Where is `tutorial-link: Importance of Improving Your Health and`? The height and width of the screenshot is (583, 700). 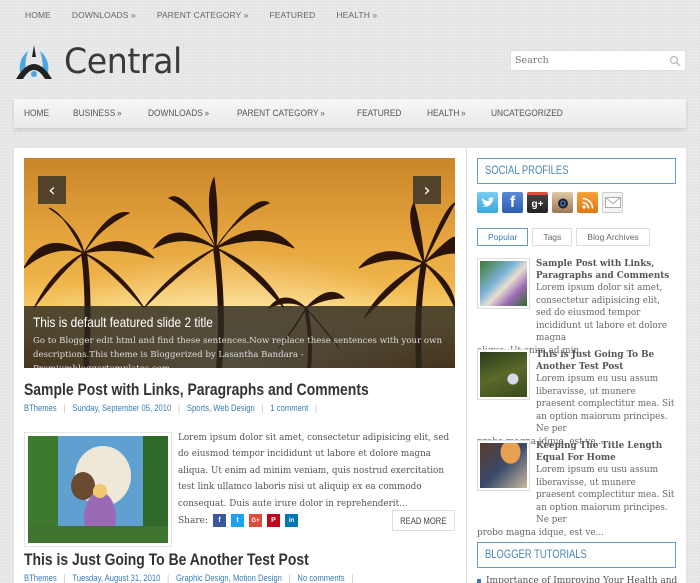 tutorial-link: Importance of Improving Your Health and is located at coordinates (581, 579).